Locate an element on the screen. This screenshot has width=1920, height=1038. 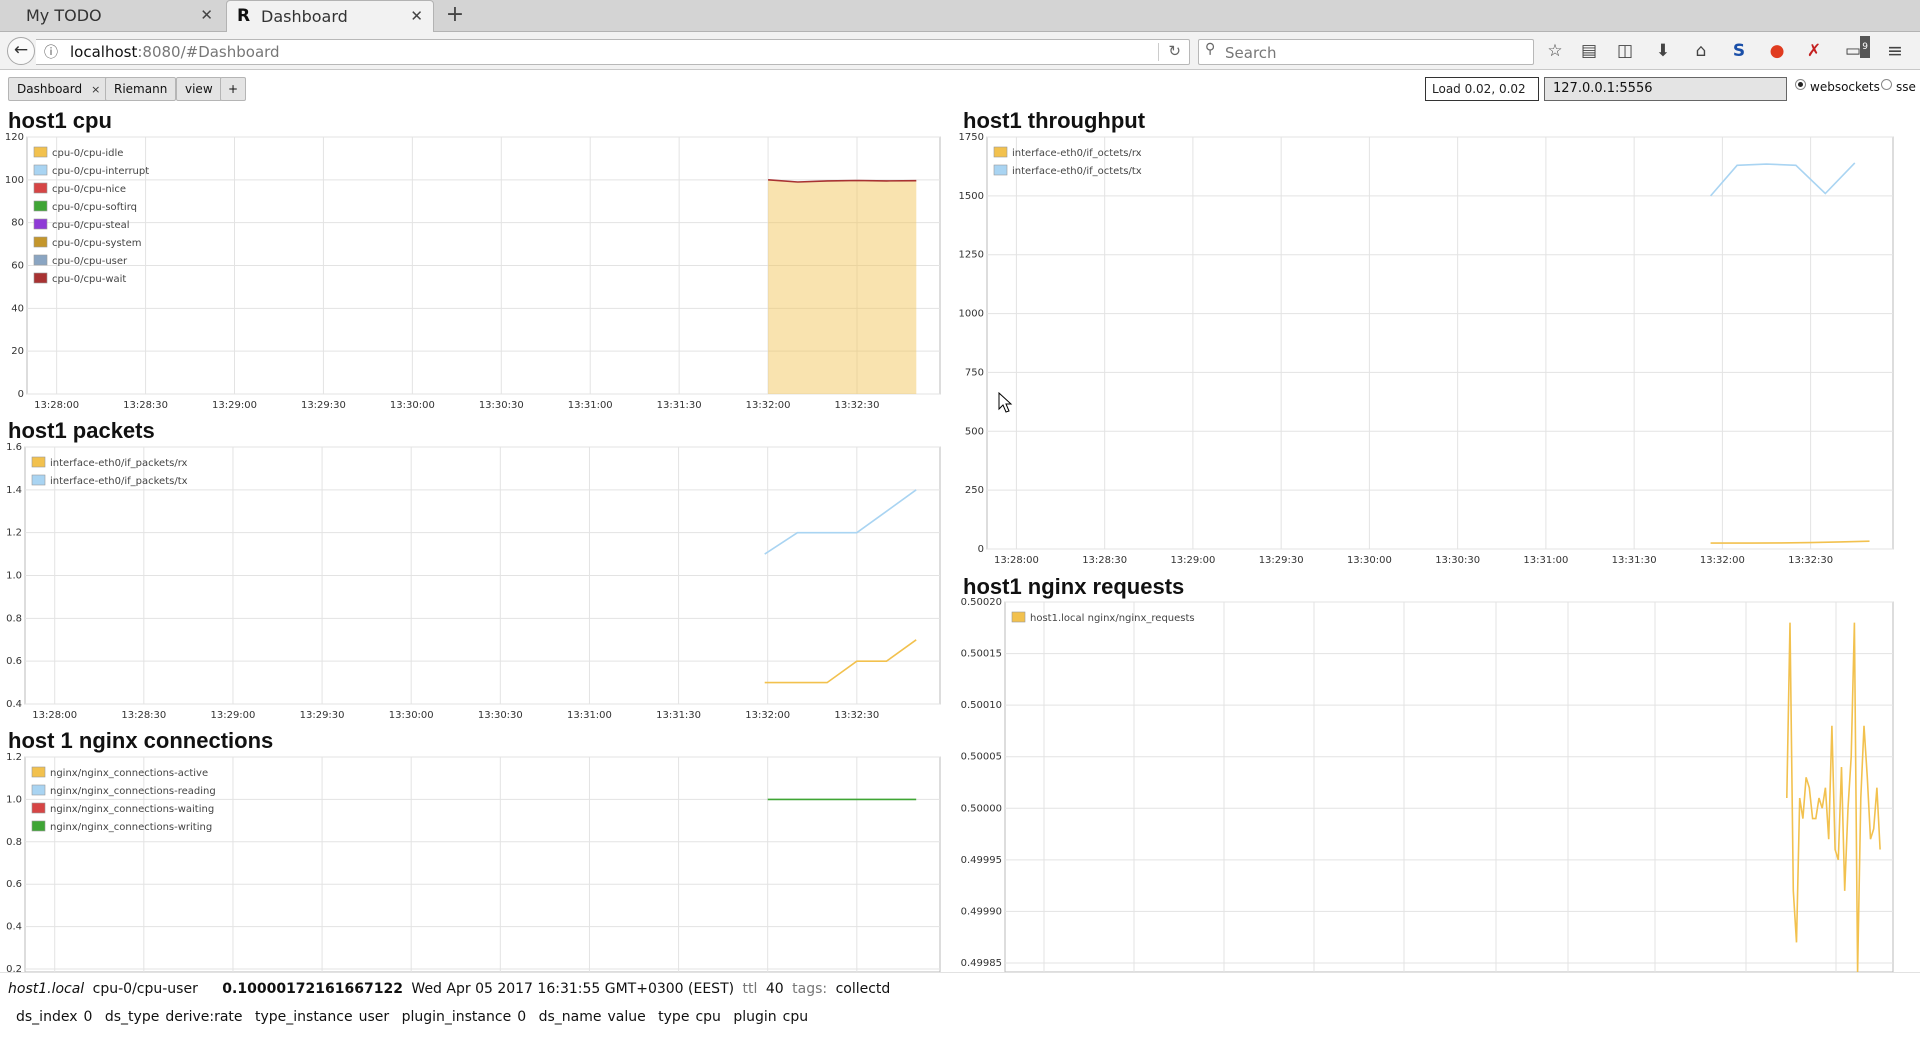
legend-label: interface-eth0/if_octets/tx is located at coordinates (1077, 171).